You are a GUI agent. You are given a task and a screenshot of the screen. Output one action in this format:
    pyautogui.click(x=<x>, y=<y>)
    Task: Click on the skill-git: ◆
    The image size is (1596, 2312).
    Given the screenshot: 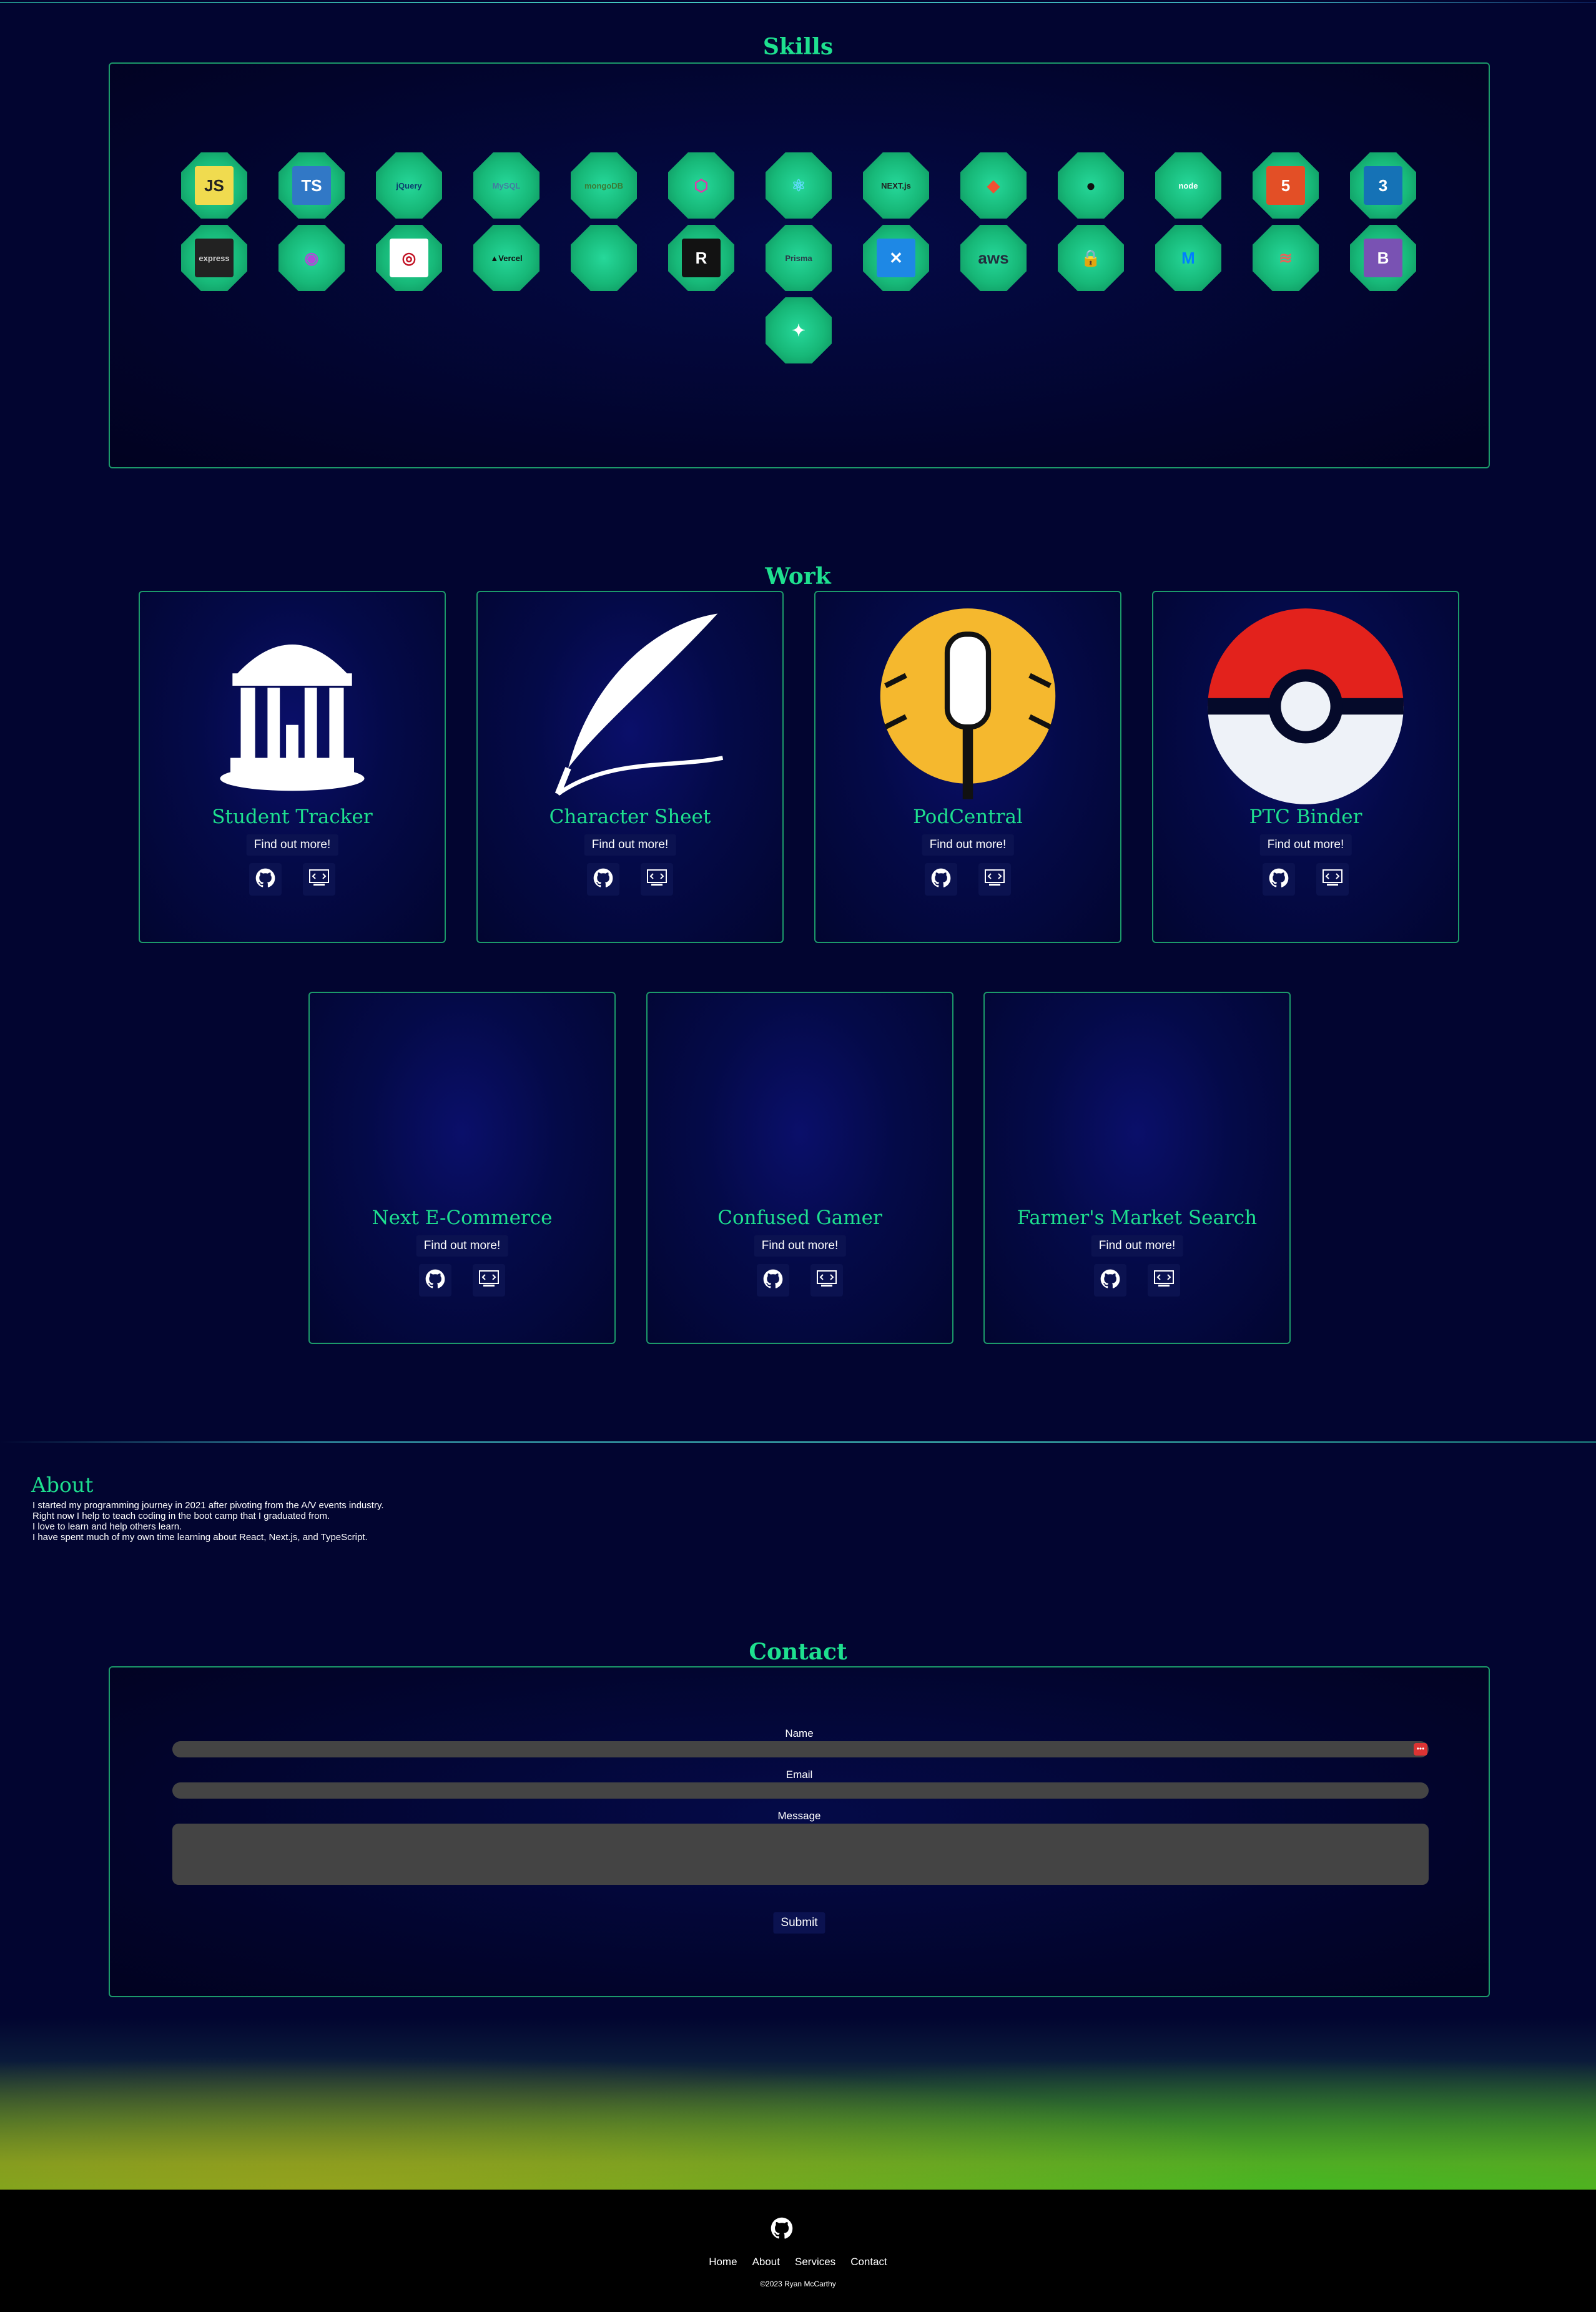 What is the action you would take?
    pyautogui.click(x=993, y=185)
    